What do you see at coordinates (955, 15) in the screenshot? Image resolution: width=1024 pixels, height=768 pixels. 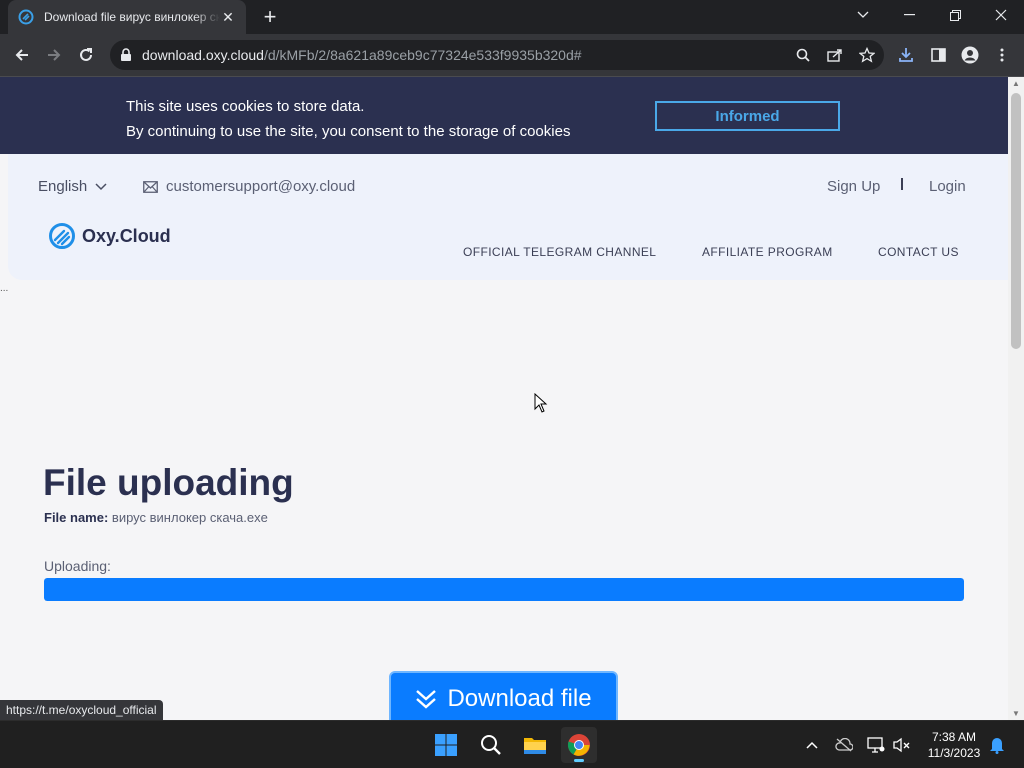 I see `restore-icon` at bounding box center [955, 15].